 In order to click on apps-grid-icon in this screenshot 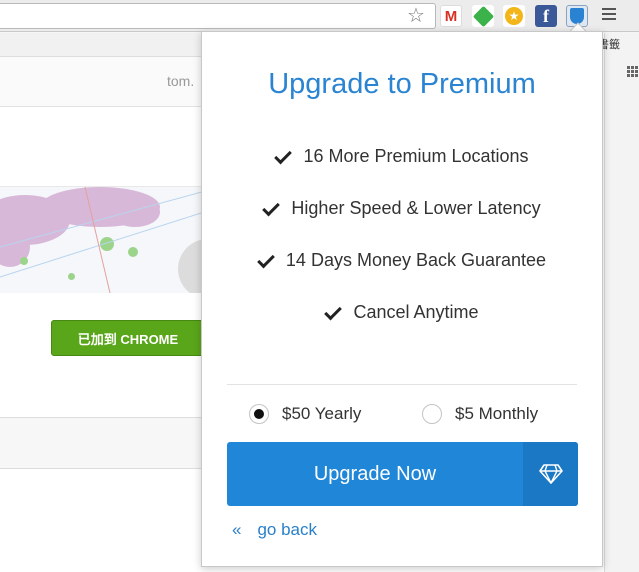, I will do `click(633, 72)`.